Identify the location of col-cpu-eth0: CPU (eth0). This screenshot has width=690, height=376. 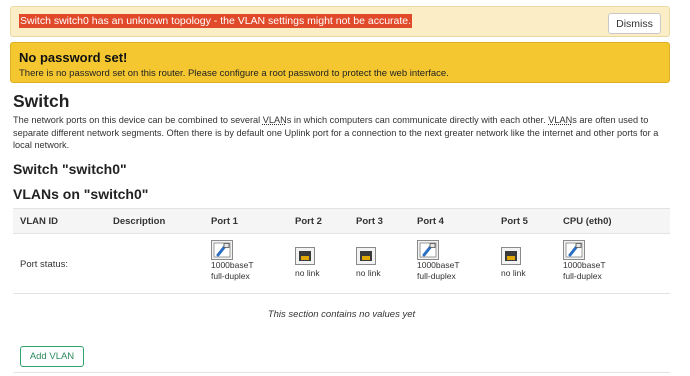
(587, 221).